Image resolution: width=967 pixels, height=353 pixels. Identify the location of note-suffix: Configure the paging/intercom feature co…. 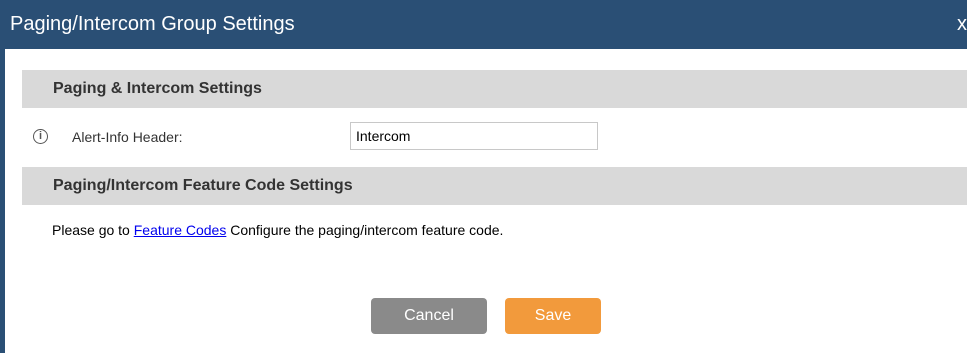
(365, 230).